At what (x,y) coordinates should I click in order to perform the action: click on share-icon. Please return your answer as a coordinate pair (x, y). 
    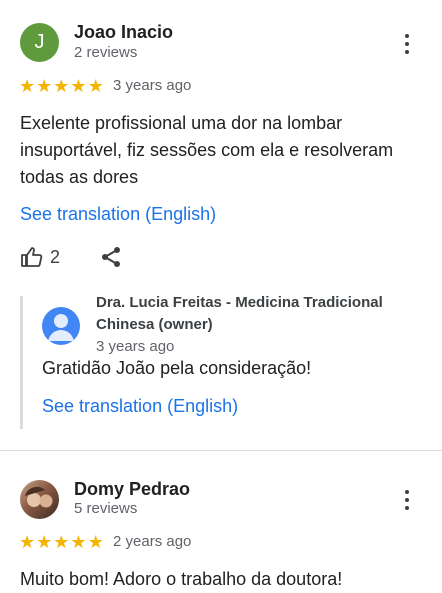
    Looking at the image, I should click on (111, 257).